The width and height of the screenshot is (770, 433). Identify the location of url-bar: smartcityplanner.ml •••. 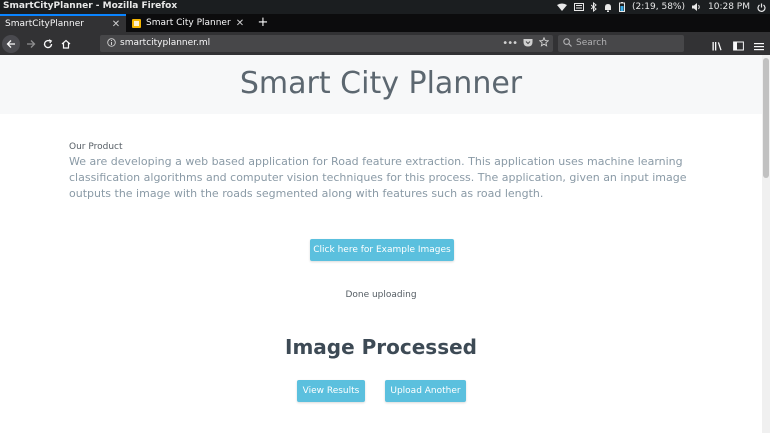
(326, 43).